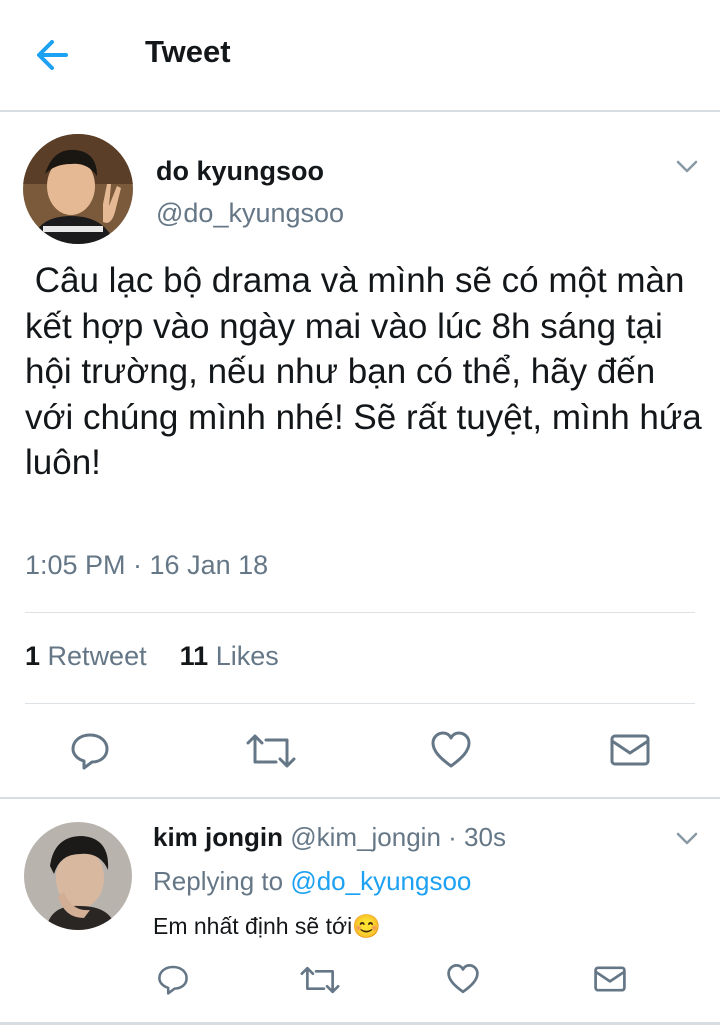 The image size is (720, 1025). I want to click on reply-text-line: Em nhất định sẽ tới😊, so click(267, 926).